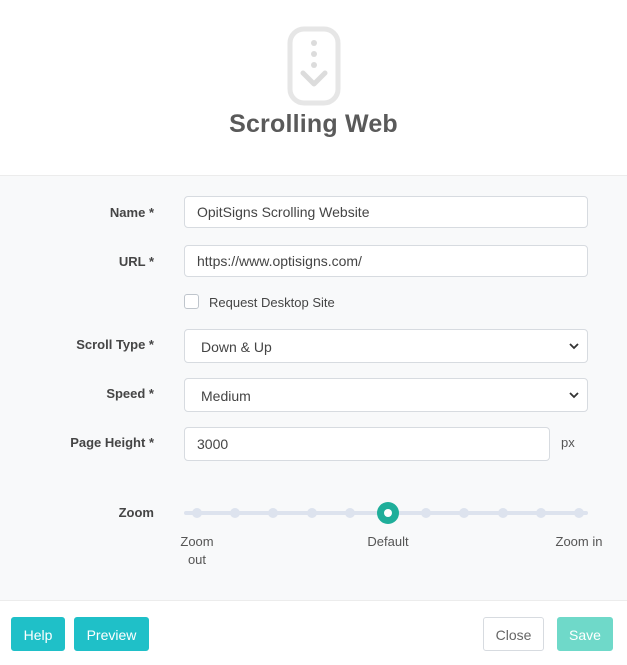 The height and width of the screenshot is (665, 627). I want to click on zoom-slider-handle, so click(388, 513).